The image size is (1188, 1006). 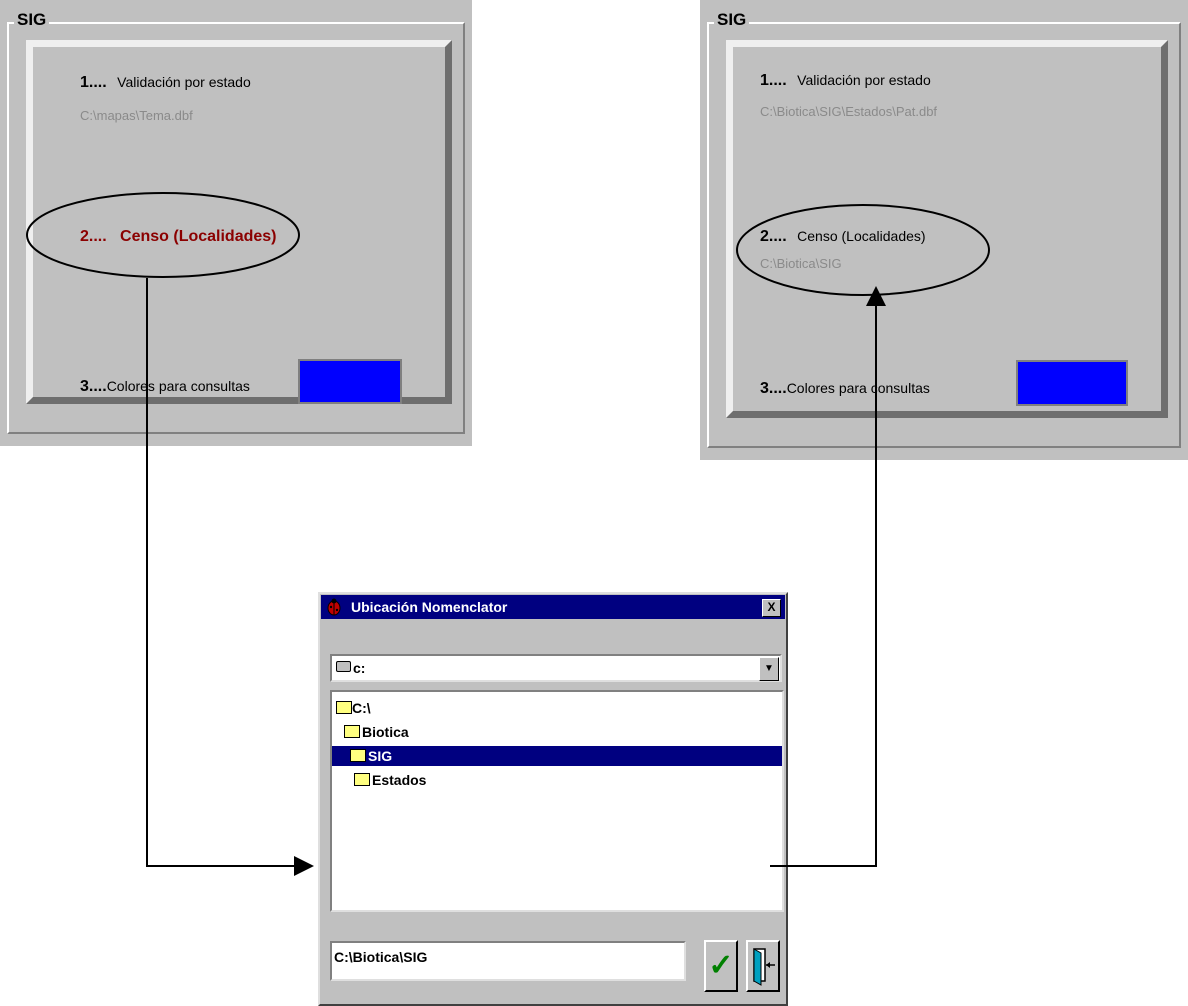 I want to click on folder-tree: C:\ Biotica SIG Estados, so click(x=557, y=801).